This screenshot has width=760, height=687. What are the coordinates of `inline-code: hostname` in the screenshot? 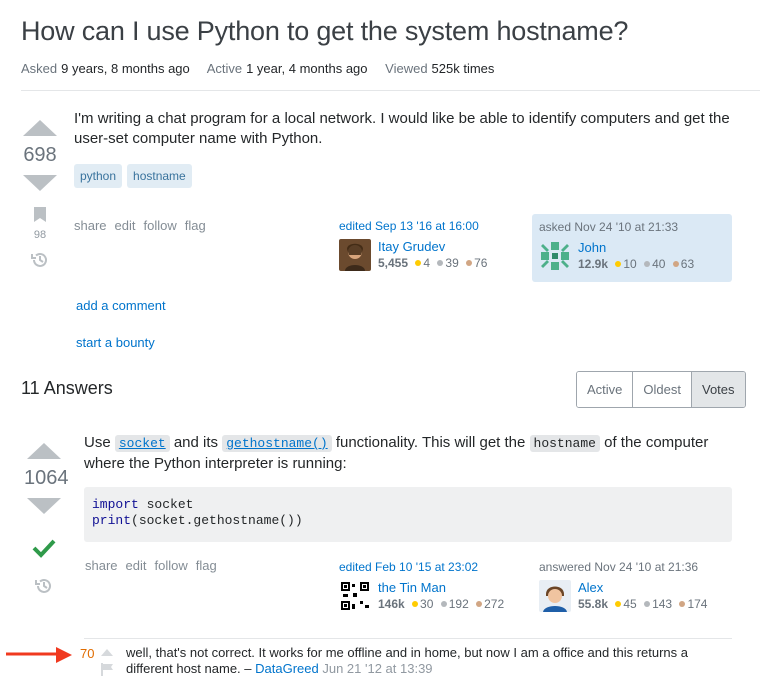 It's located at (564, 443).